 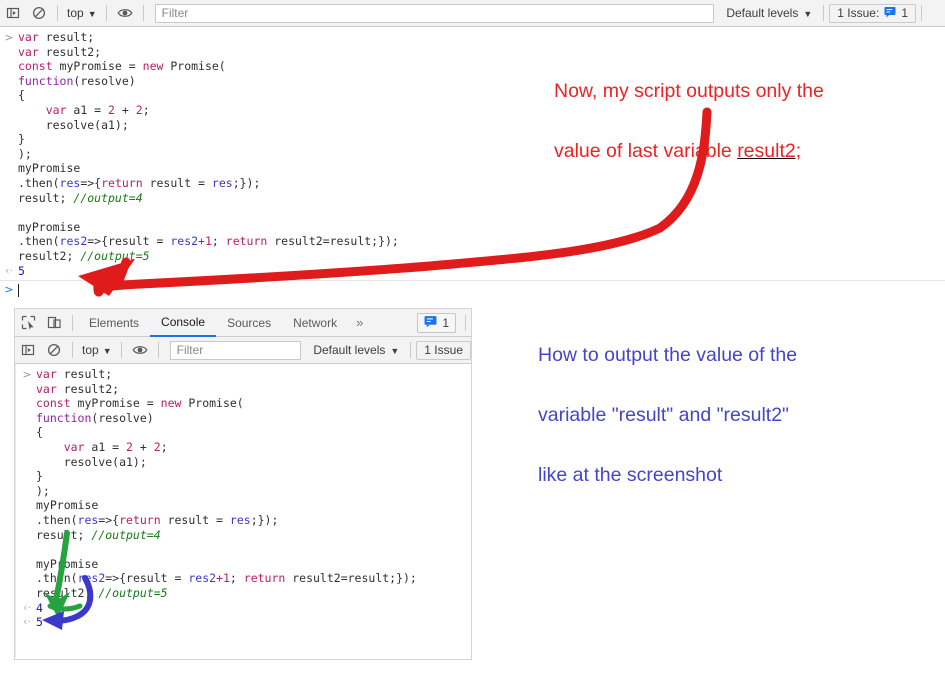 I want to click on blue-note-line3: like at the screenshot, so click(x=630, y=475).